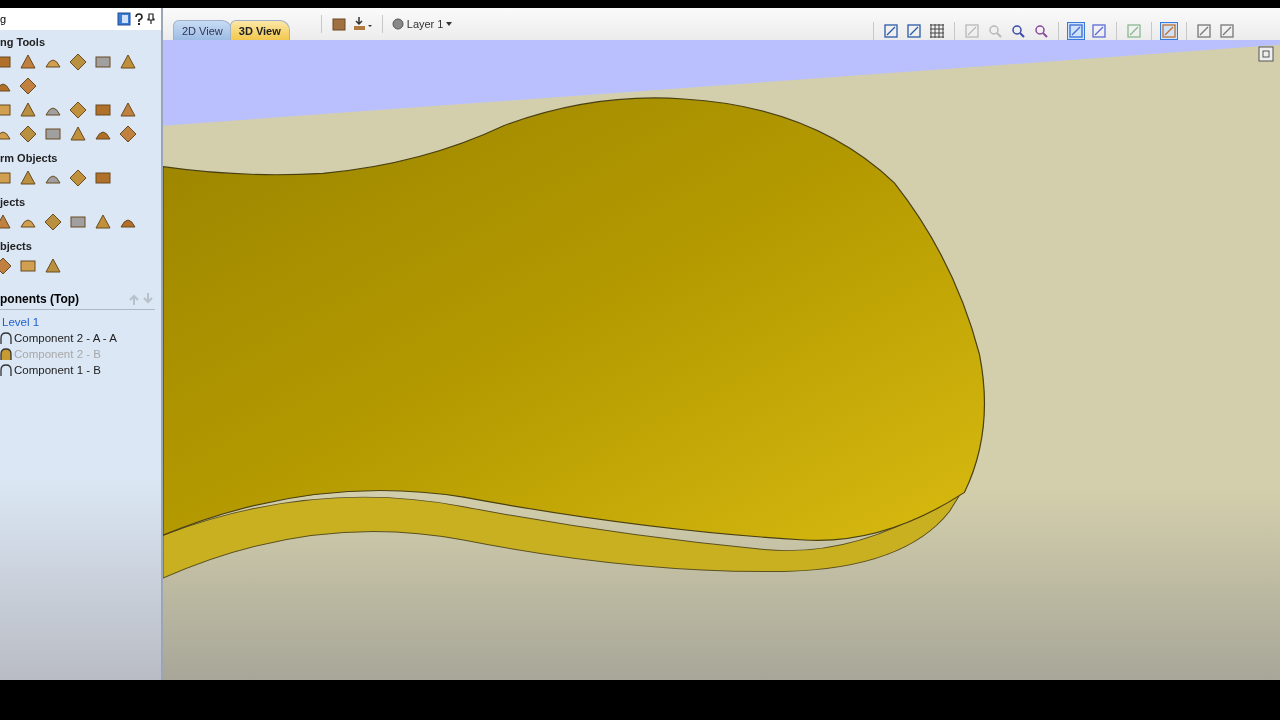 Image resolution: width=1280 pixels, height=720 pixels. What do you see at coordinates (4, 19) in the screenshot?
I see `panel-title: g` at bounding box center [4, 19].